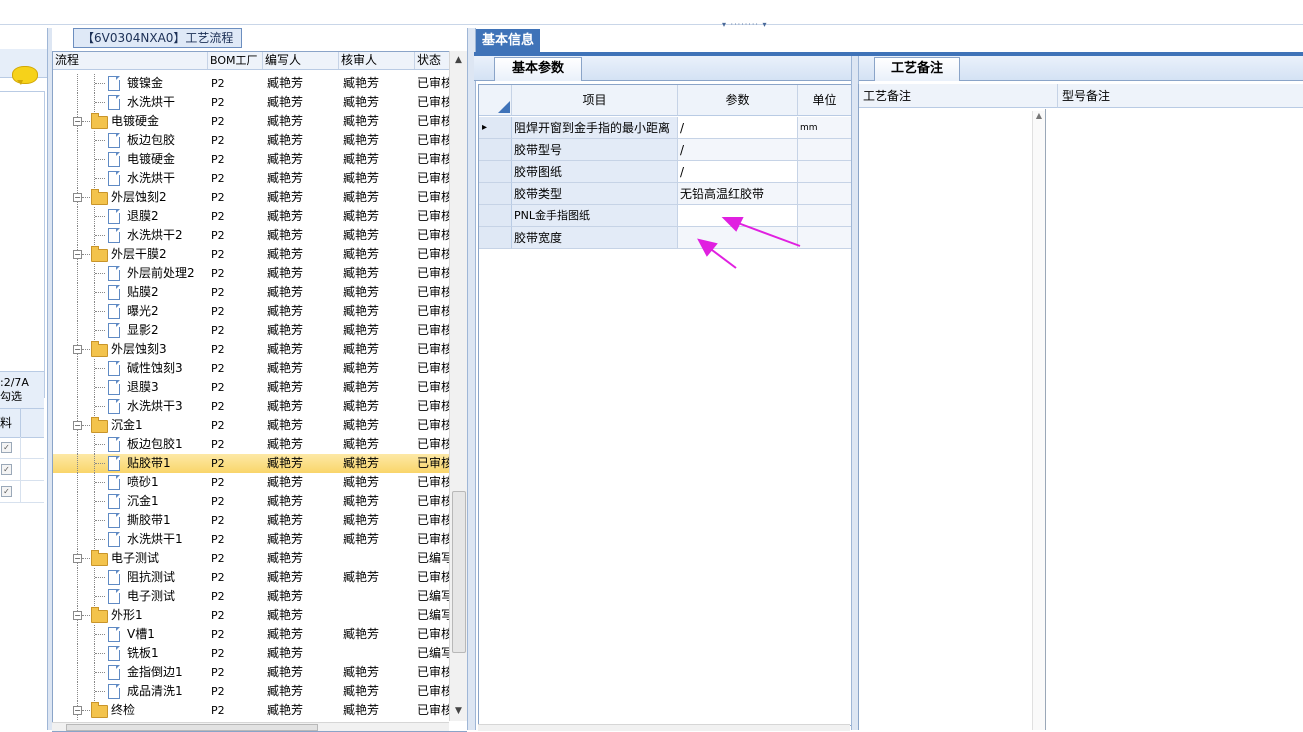 This screenshot has height=732, width=1303. I want to click on tree-step-row: 电镀硬金 P2 臧艳芳 臧艳芳 已审核, so click(253, 159).